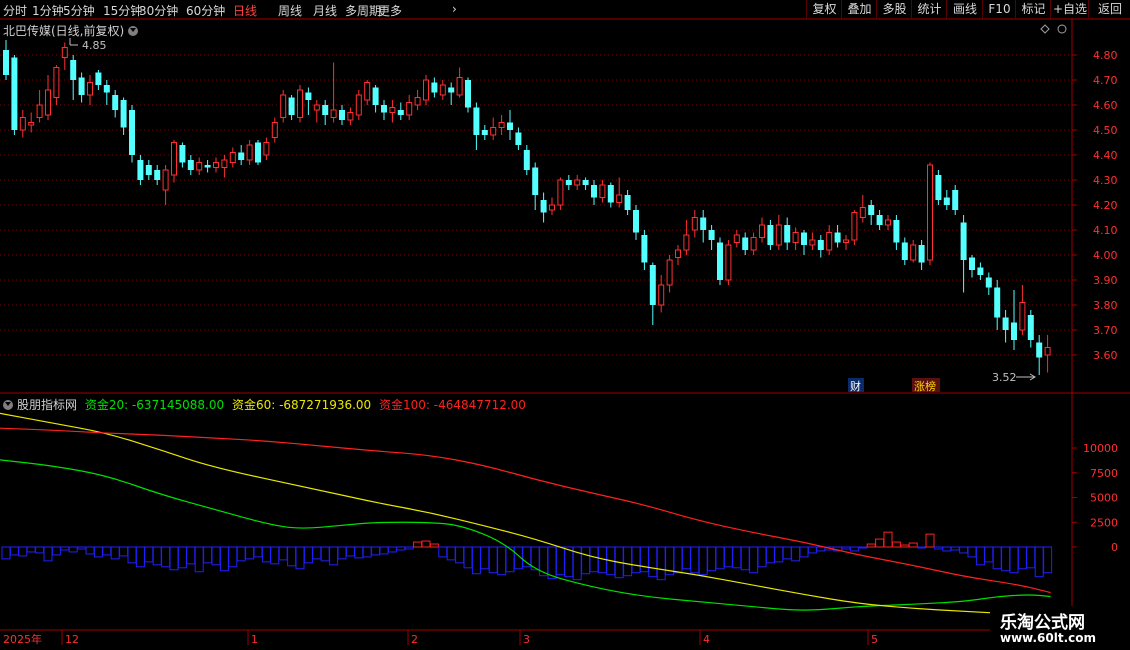 This screenshot has height=650, width=1130. Describe the element at coordinates (1045, 29) in the screenshot. I see `diamond-icon` at that location.